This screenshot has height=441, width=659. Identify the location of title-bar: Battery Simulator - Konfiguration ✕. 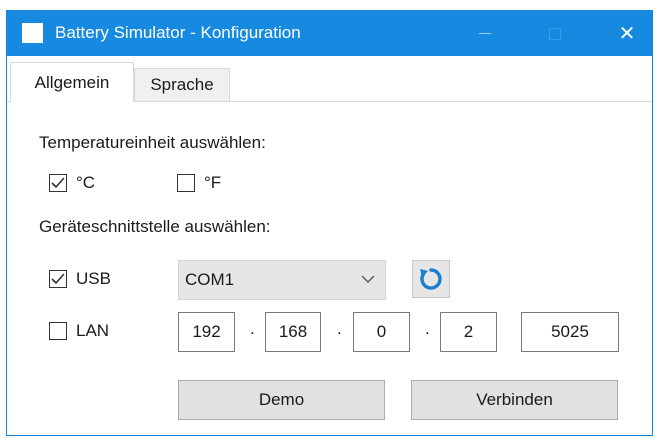
(329, 33).